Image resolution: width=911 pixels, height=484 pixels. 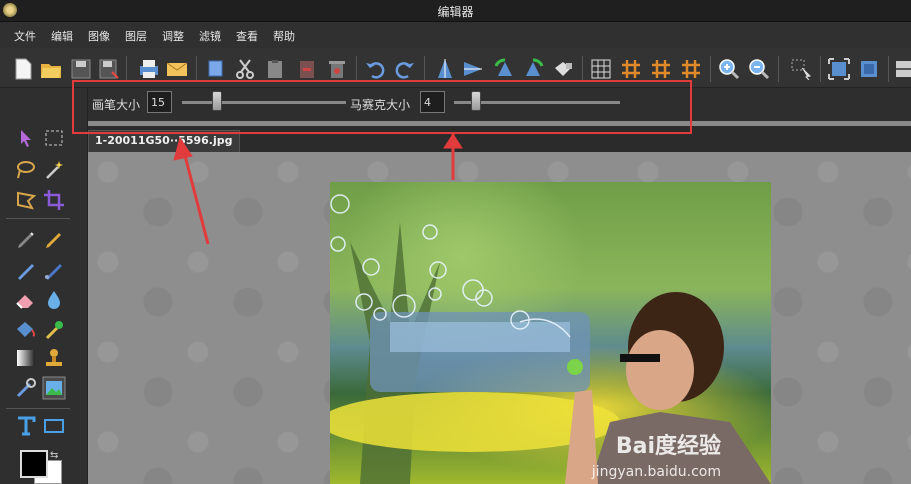 I want to click on paste-icon, so click(x=275, y=69).